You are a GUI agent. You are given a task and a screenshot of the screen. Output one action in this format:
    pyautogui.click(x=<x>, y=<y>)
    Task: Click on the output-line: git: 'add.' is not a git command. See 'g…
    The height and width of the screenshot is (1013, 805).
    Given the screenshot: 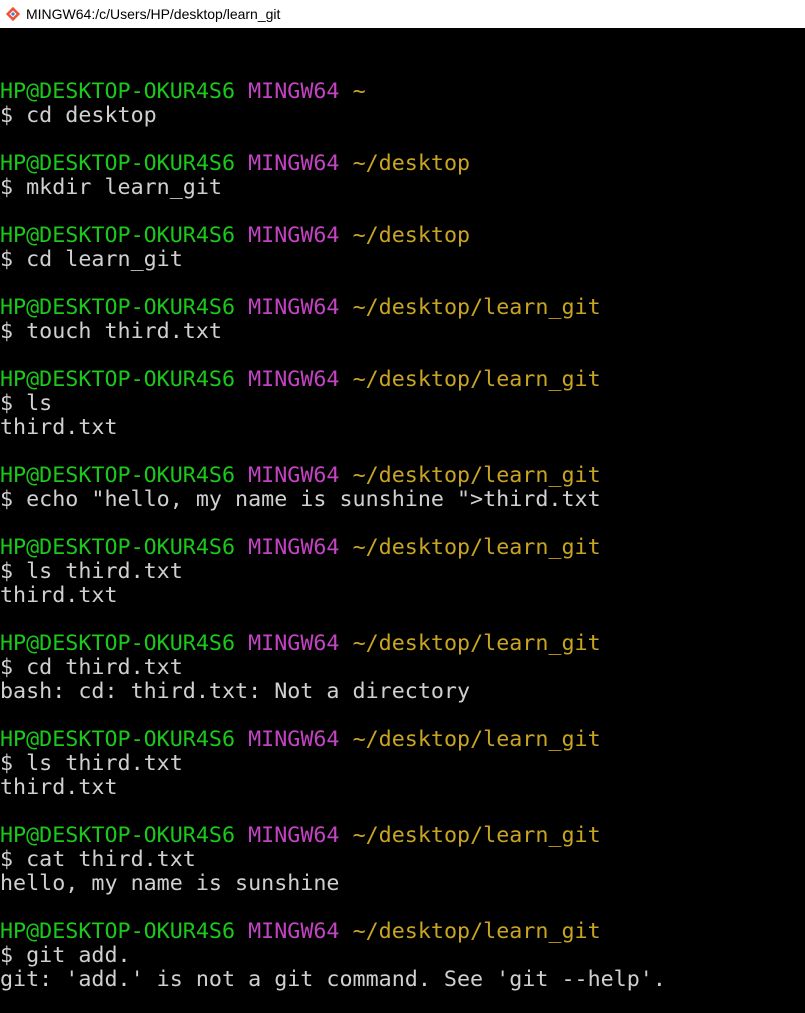 What is the action you would take?
    pyautogui.click(x=333, y=979)
    